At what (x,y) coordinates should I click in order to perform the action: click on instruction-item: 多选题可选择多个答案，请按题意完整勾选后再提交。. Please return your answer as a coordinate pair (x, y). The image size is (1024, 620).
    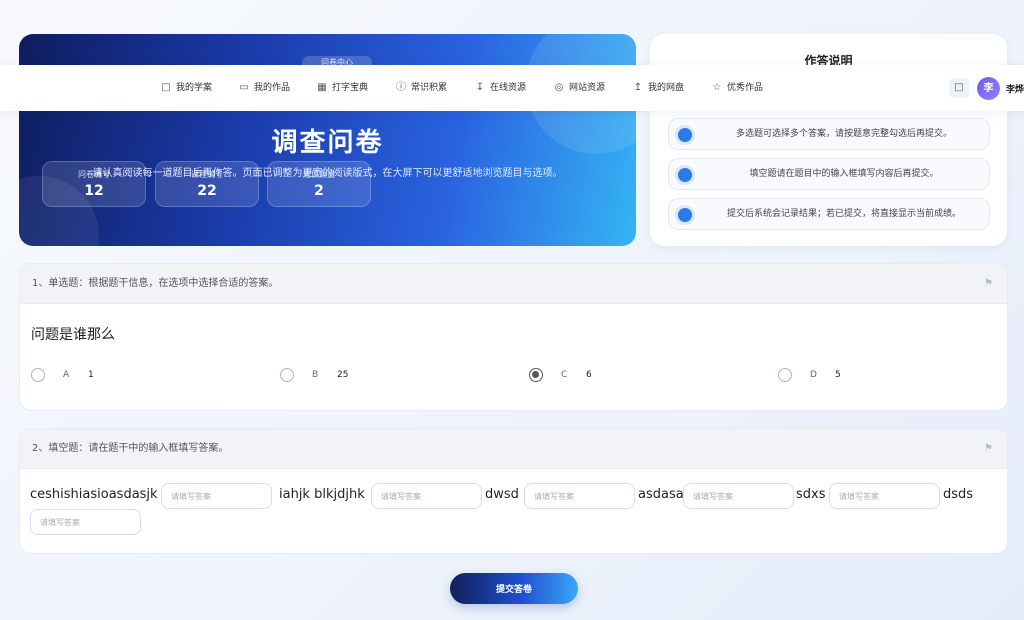
    Looking at the image, I should click on (829, 134).